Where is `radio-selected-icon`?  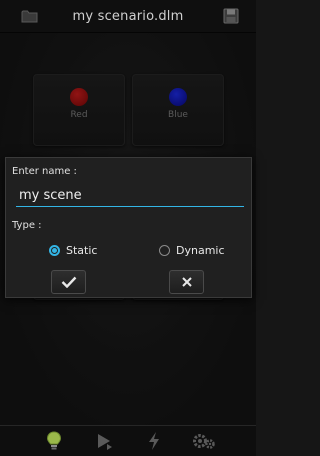 radio-selected-icon is located at coordinates (54, 250).